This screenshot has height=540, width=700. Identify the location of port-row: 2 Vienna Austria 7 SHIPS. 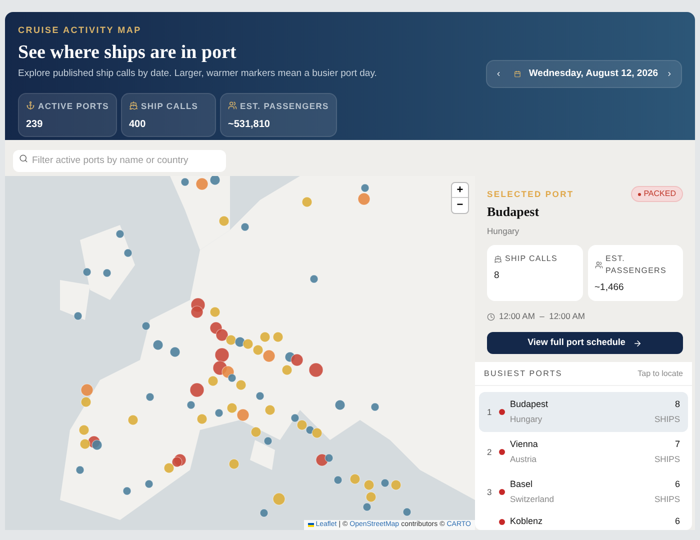
(583, 452).